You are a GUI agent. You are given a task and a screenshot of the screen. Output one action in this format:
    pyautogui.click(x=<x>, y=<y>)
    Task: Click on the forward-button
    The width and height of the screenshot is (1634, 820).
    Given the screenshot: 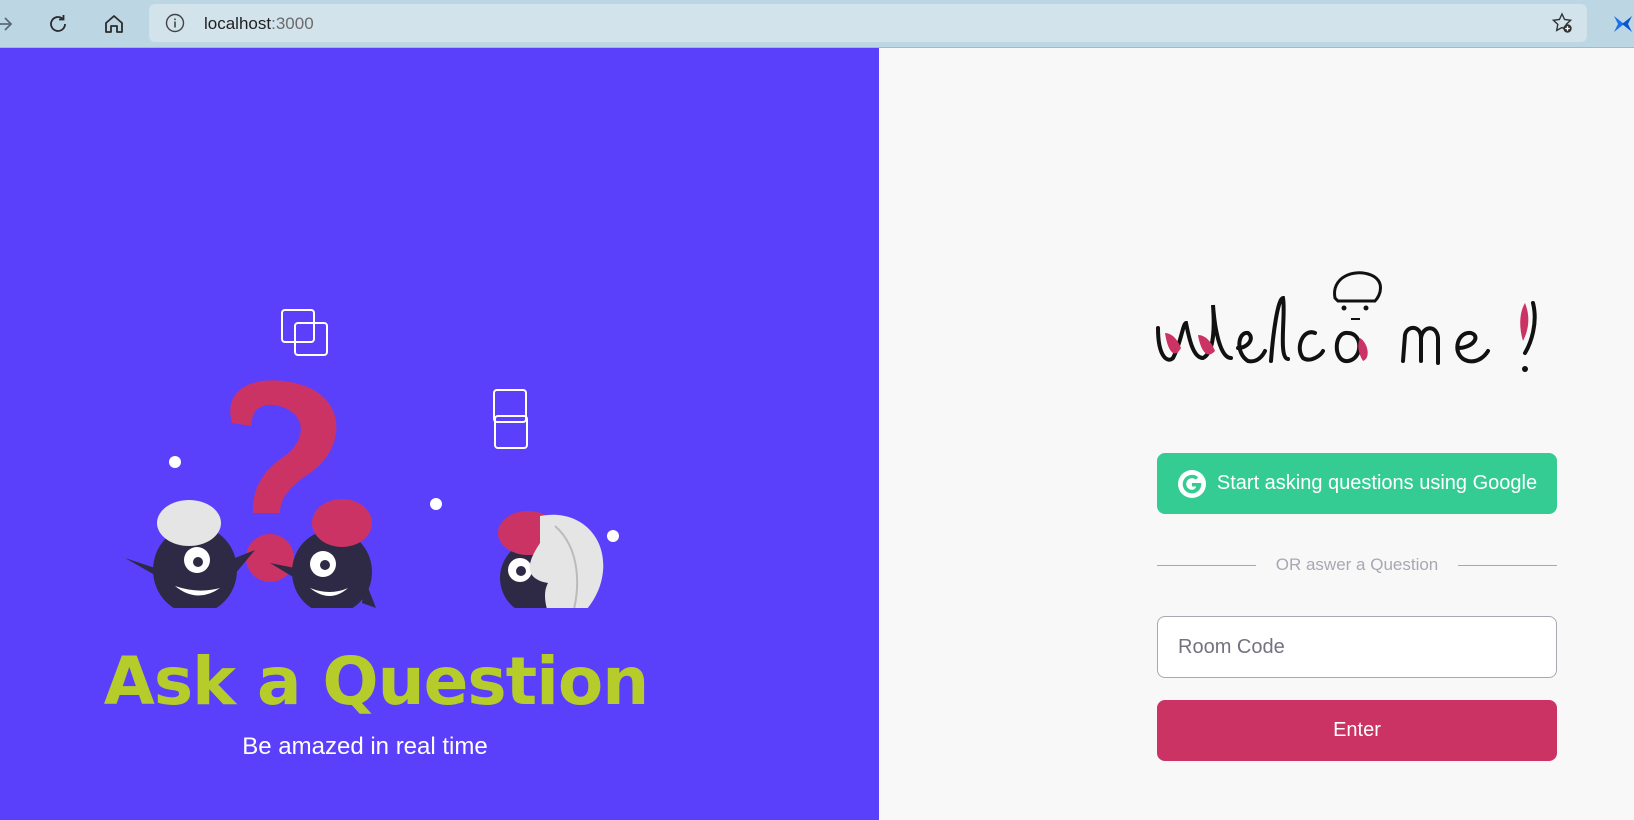 What is the action you would take?
    pyautogui.click(x=11, y=24)
    